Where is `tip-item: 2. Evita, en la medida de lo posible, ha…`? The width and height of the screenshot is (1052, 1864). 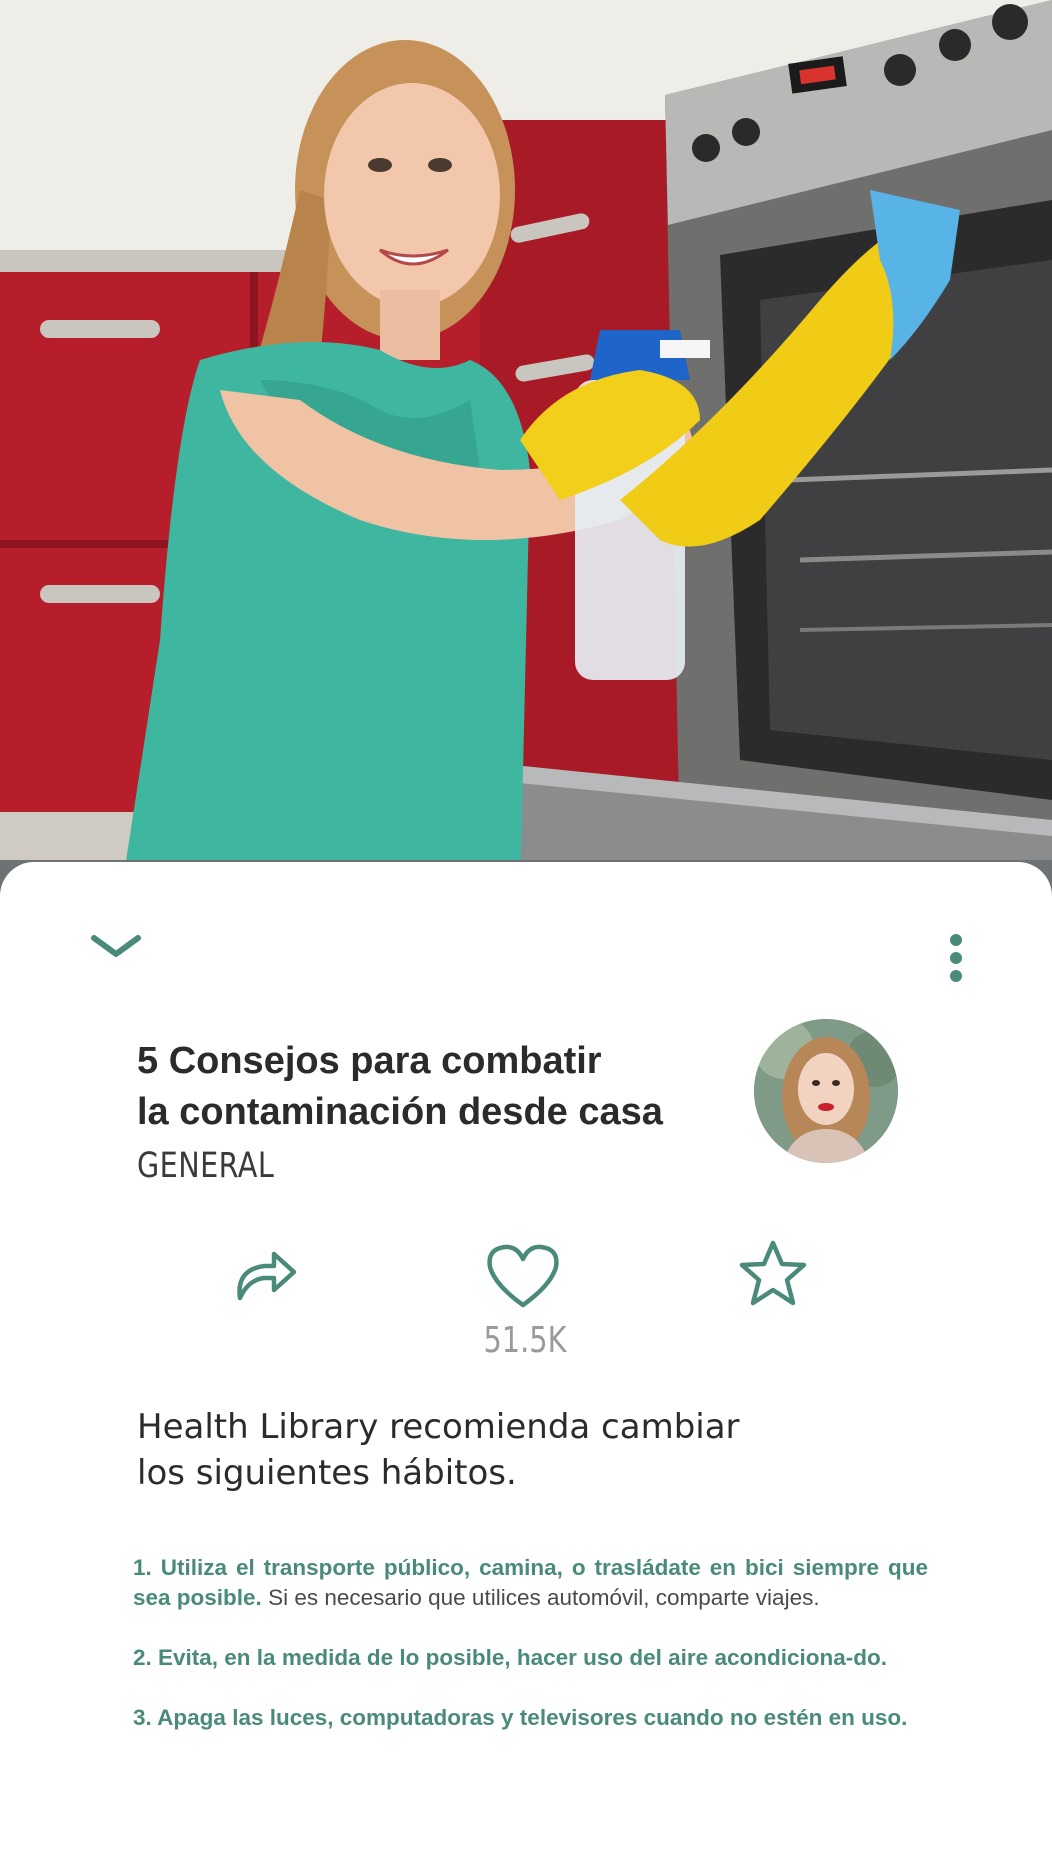
tip-item: 2. Evita, en la medida de lo posible, ha… is located at coordinates (530, 1658).